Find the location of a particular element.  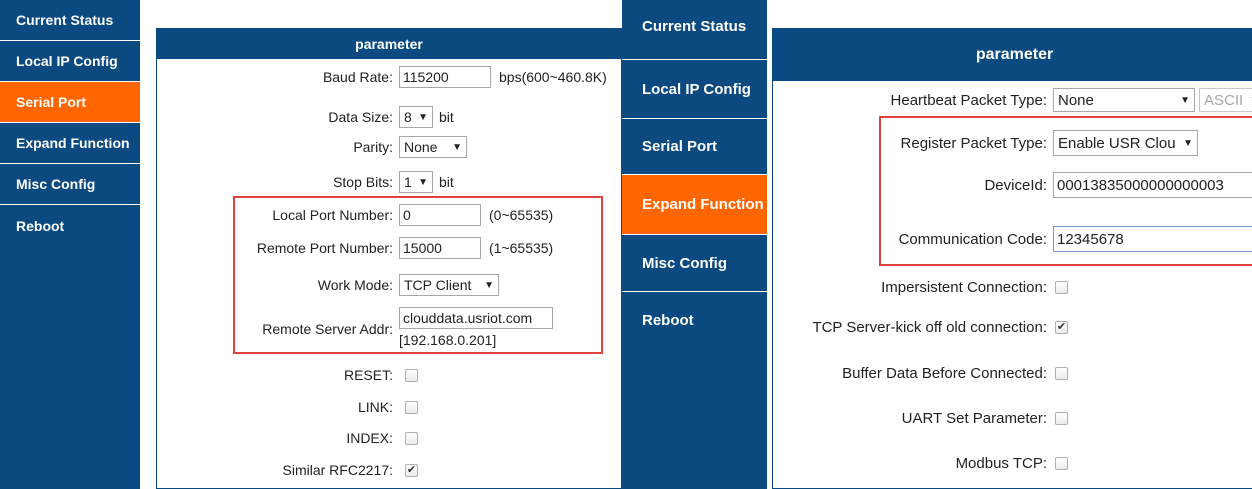

index-row: INDEX: is located at coordinates (287, 438).